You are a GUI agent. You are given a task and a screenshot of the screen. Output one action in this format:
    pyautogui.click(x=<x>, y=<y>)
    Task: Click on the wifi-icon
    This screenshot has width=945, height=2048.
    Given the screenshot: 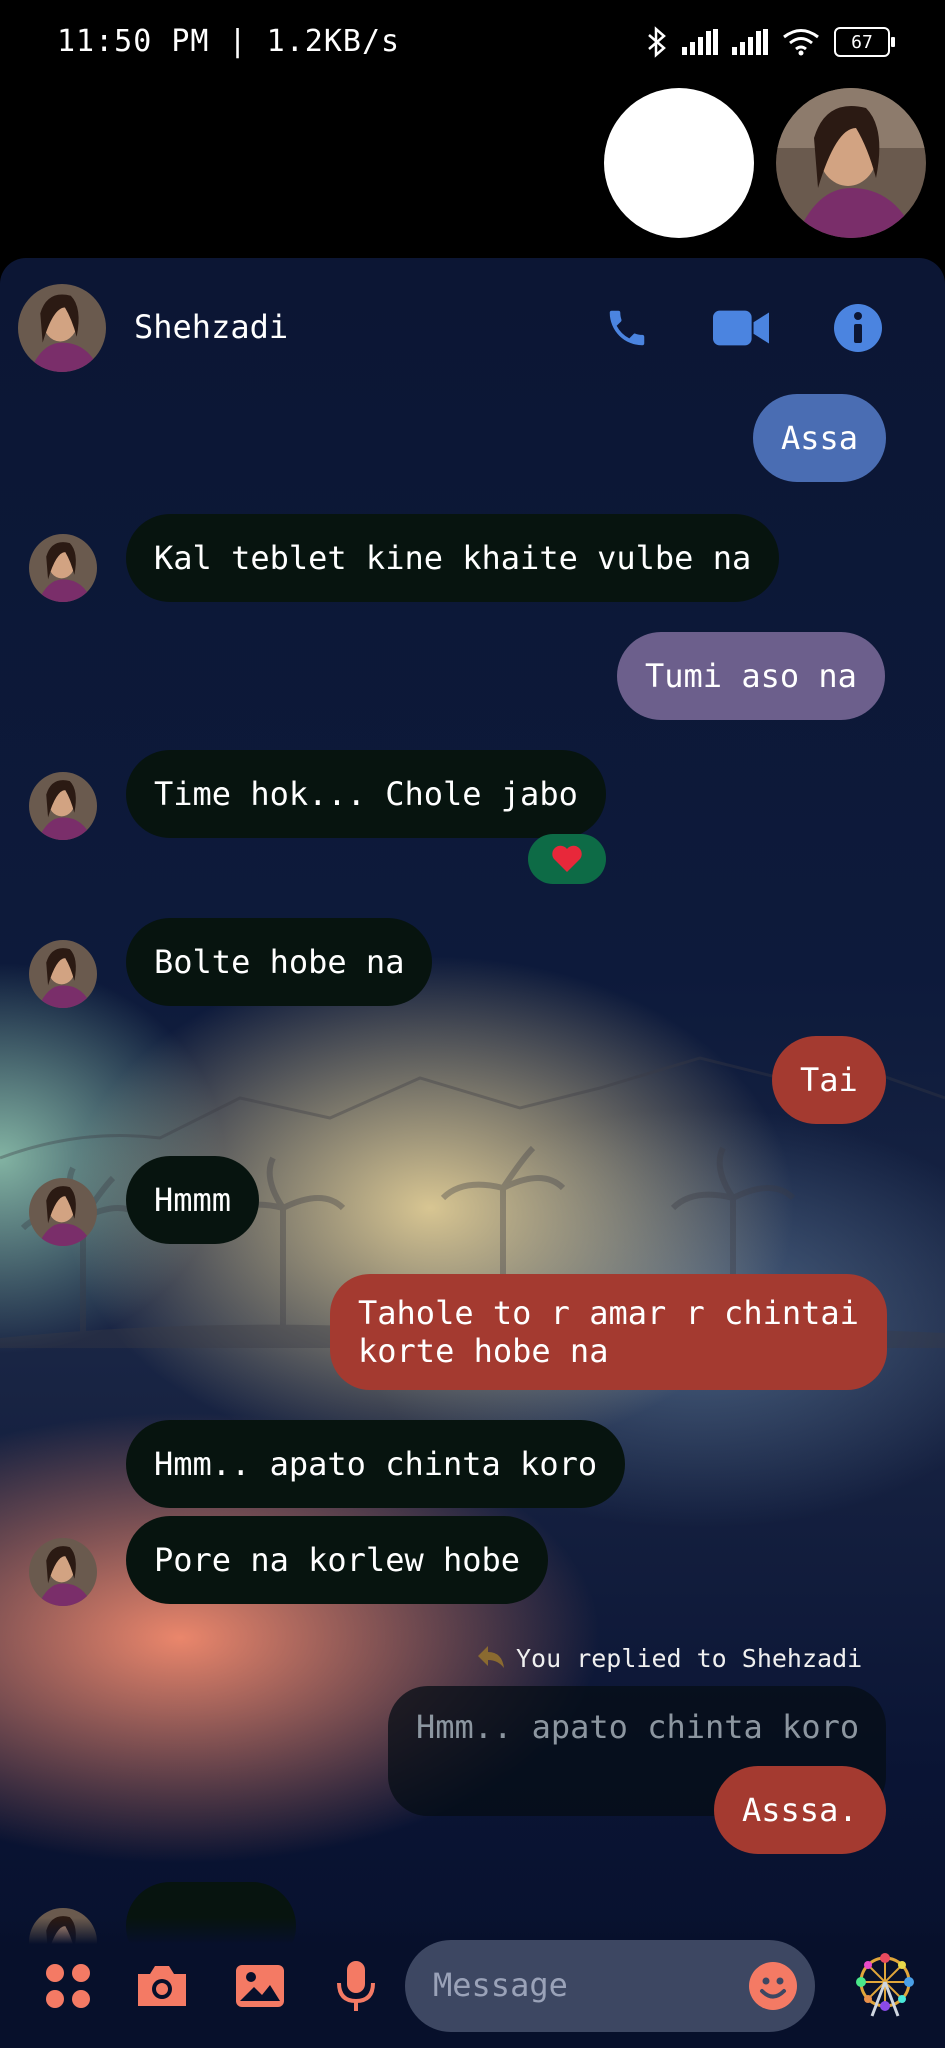 What is the action you would take?
    pyautogui.click(x=801, y=42)
    